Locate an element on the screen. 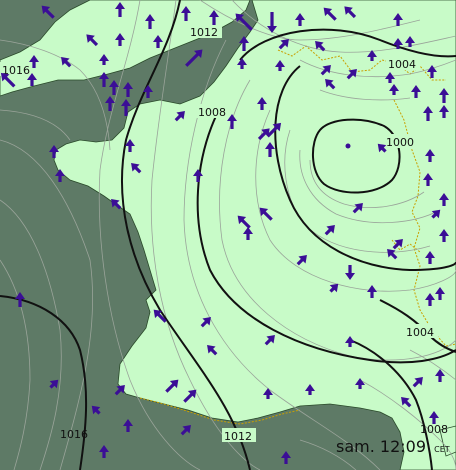 The width and height of the screenshot is (456, 470). low-center-marker is located at coordinates (348, 146).